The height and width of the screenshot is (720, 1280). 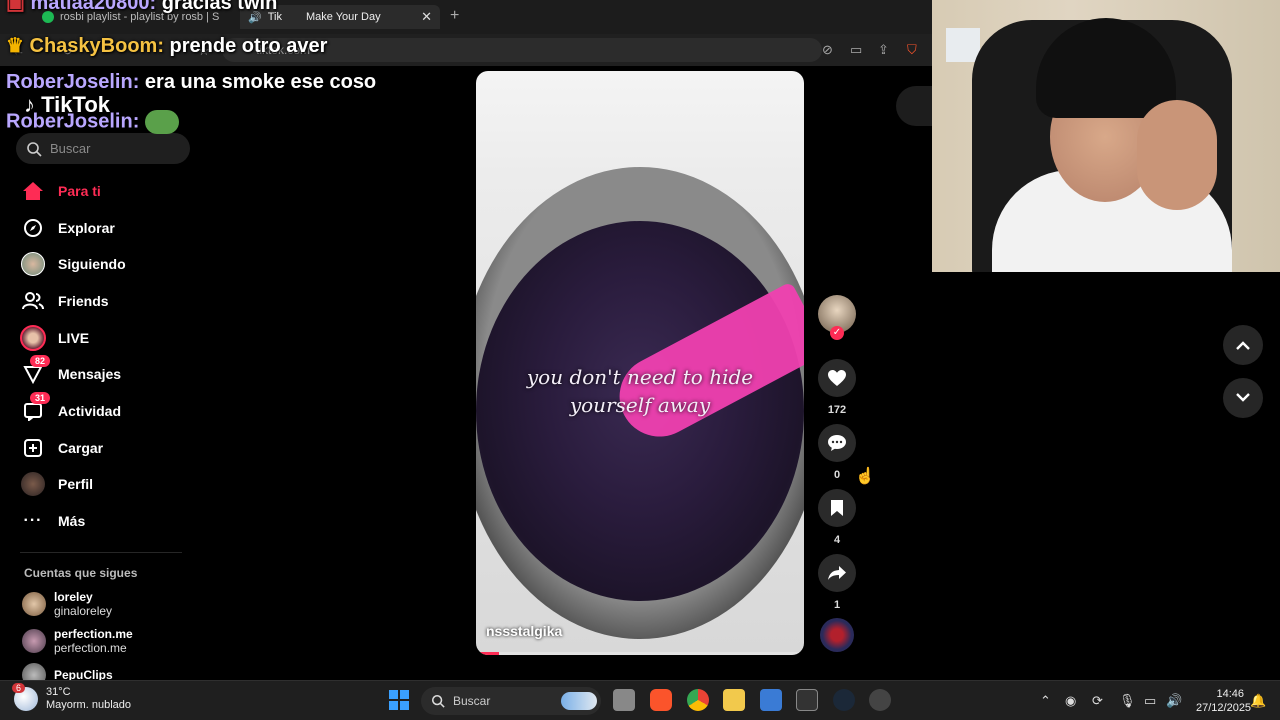 What do you see at coordinates (454, 16) in the screenshot?
I see `new-tab-icon: +` at bounding box center [454, 16].